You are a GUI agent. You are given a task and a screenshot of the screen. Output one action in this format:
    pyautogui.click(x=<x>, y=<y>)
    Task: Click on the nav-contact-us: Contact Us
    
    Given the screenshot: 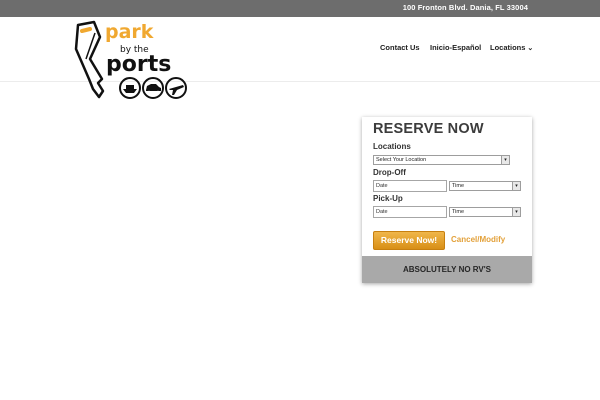 What is the action you would take?
    pyautogui.click(x=400, y=47)
    